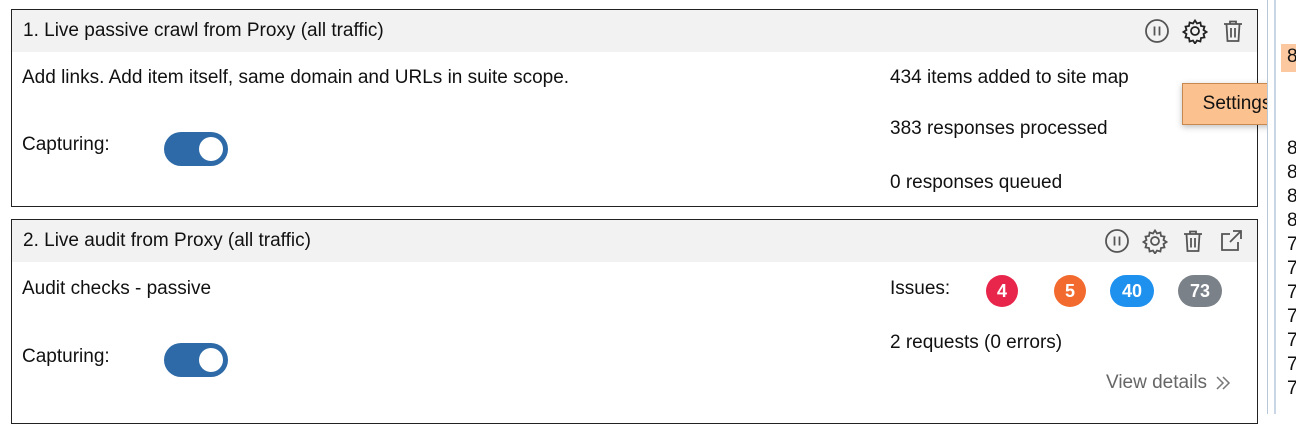  Describe the element at coordinates (1200, 291) in the screenshot. I see `issue-badge-info: 73` at that location.